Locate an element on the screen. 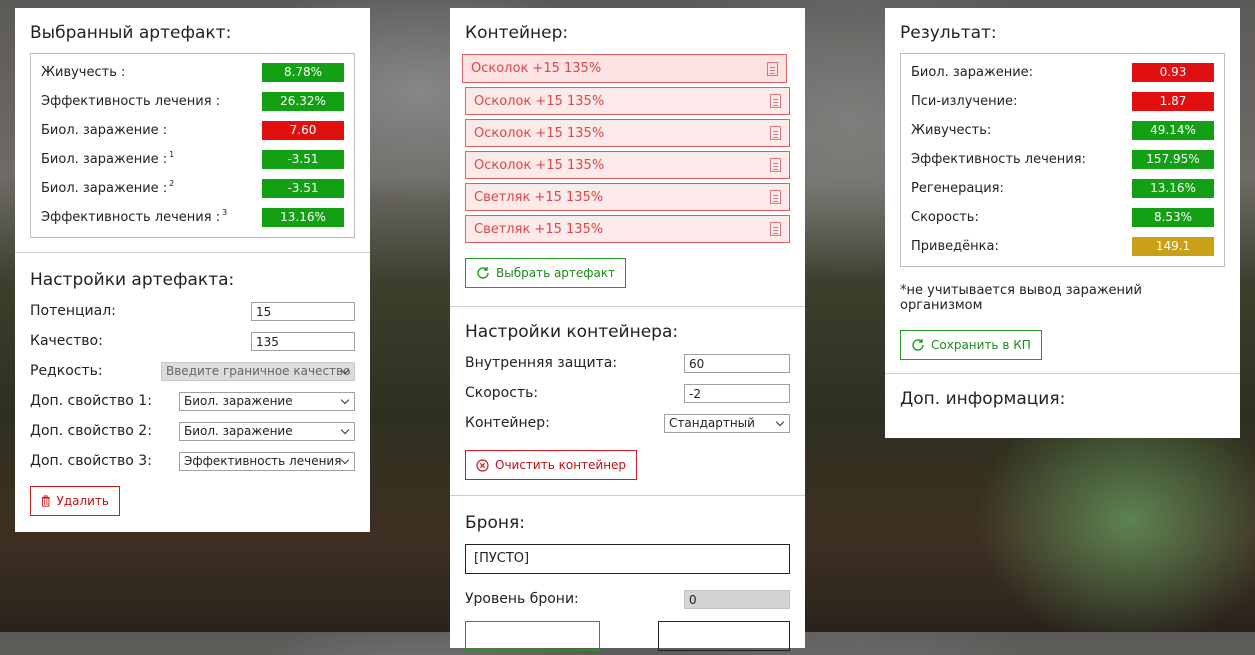  artifact-stat-row: Биол. заражение : 7.60 is located at coordinates (192, 130).